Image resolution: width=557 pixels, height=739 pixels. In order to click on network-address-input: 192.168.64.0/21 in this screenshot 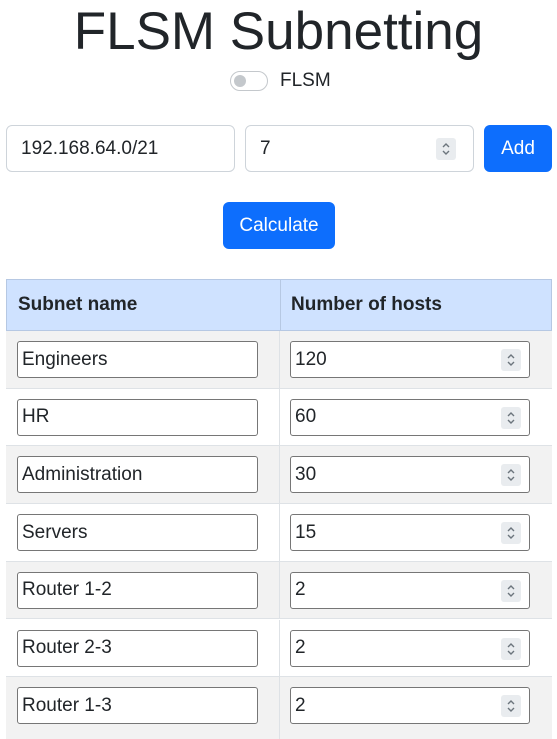, I will do `click(120, 148)`.